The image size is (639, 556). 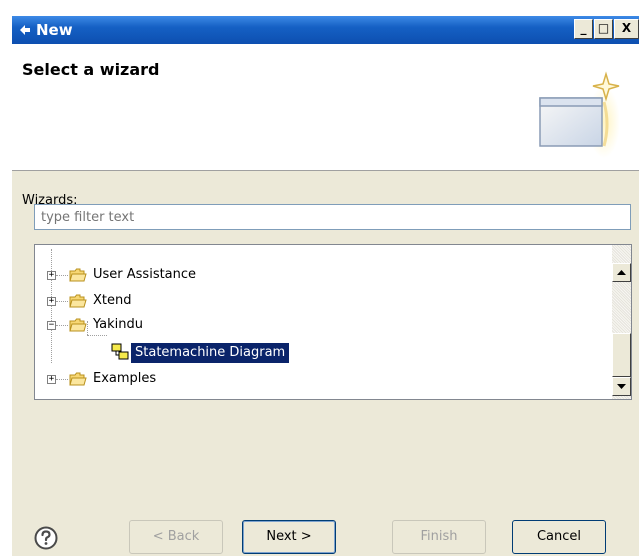 I want to click on scroll-up-button, so click(x=621, y=272).